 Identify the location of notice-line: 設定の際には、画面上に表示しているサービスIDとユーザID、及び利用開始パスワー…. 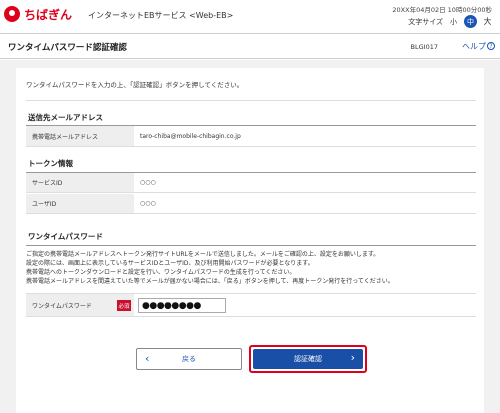
(170, 263).